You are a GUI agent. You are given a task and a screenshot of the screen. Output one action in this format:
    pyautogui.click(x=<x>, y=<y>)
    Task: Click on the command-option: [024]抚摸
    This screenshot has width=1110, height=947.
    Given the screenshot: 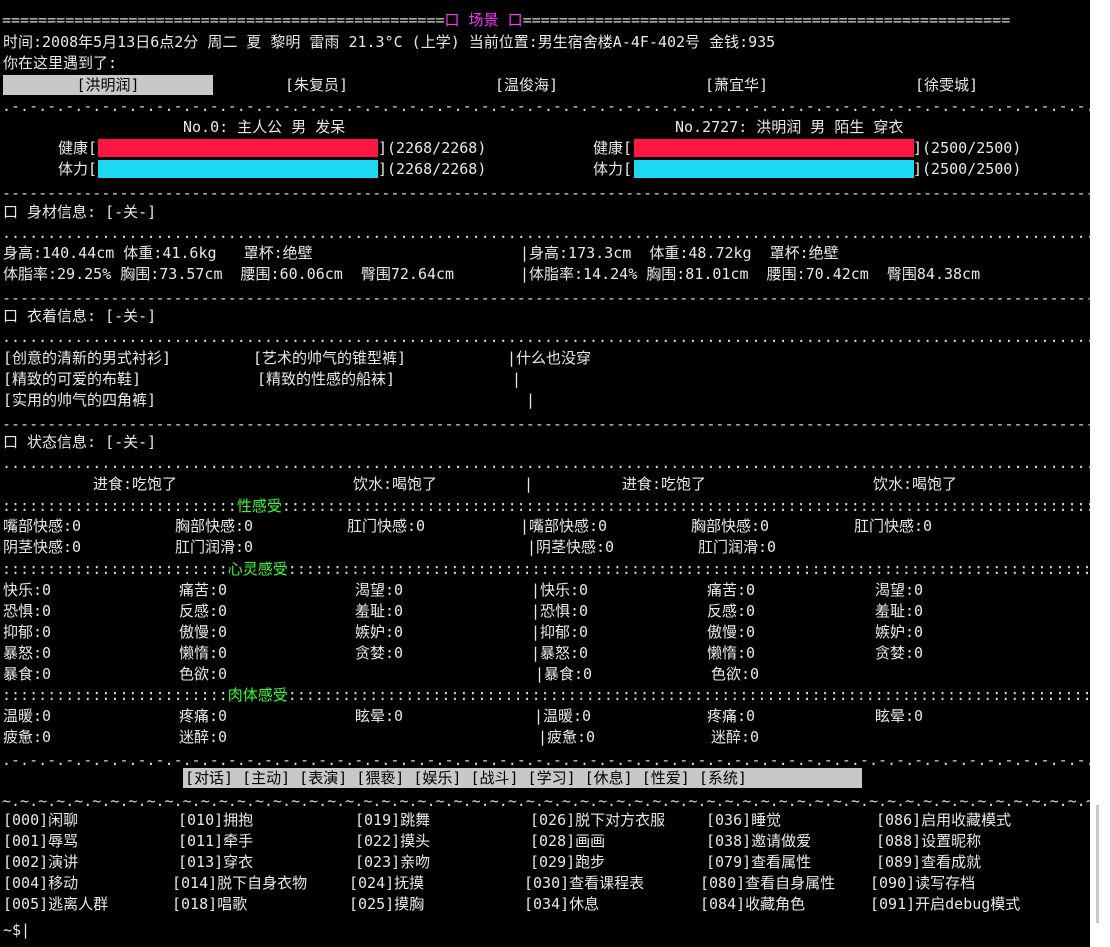 What is the action you would take?
    pyautogui.click(x=386, y=883)
    